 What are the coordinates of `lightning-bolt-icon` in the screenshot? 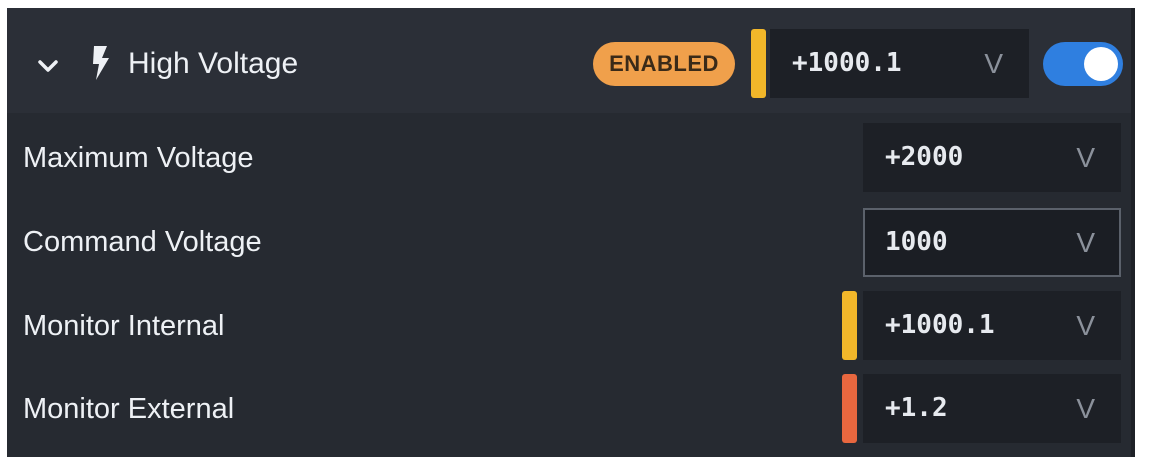 It's located at (101, 63).